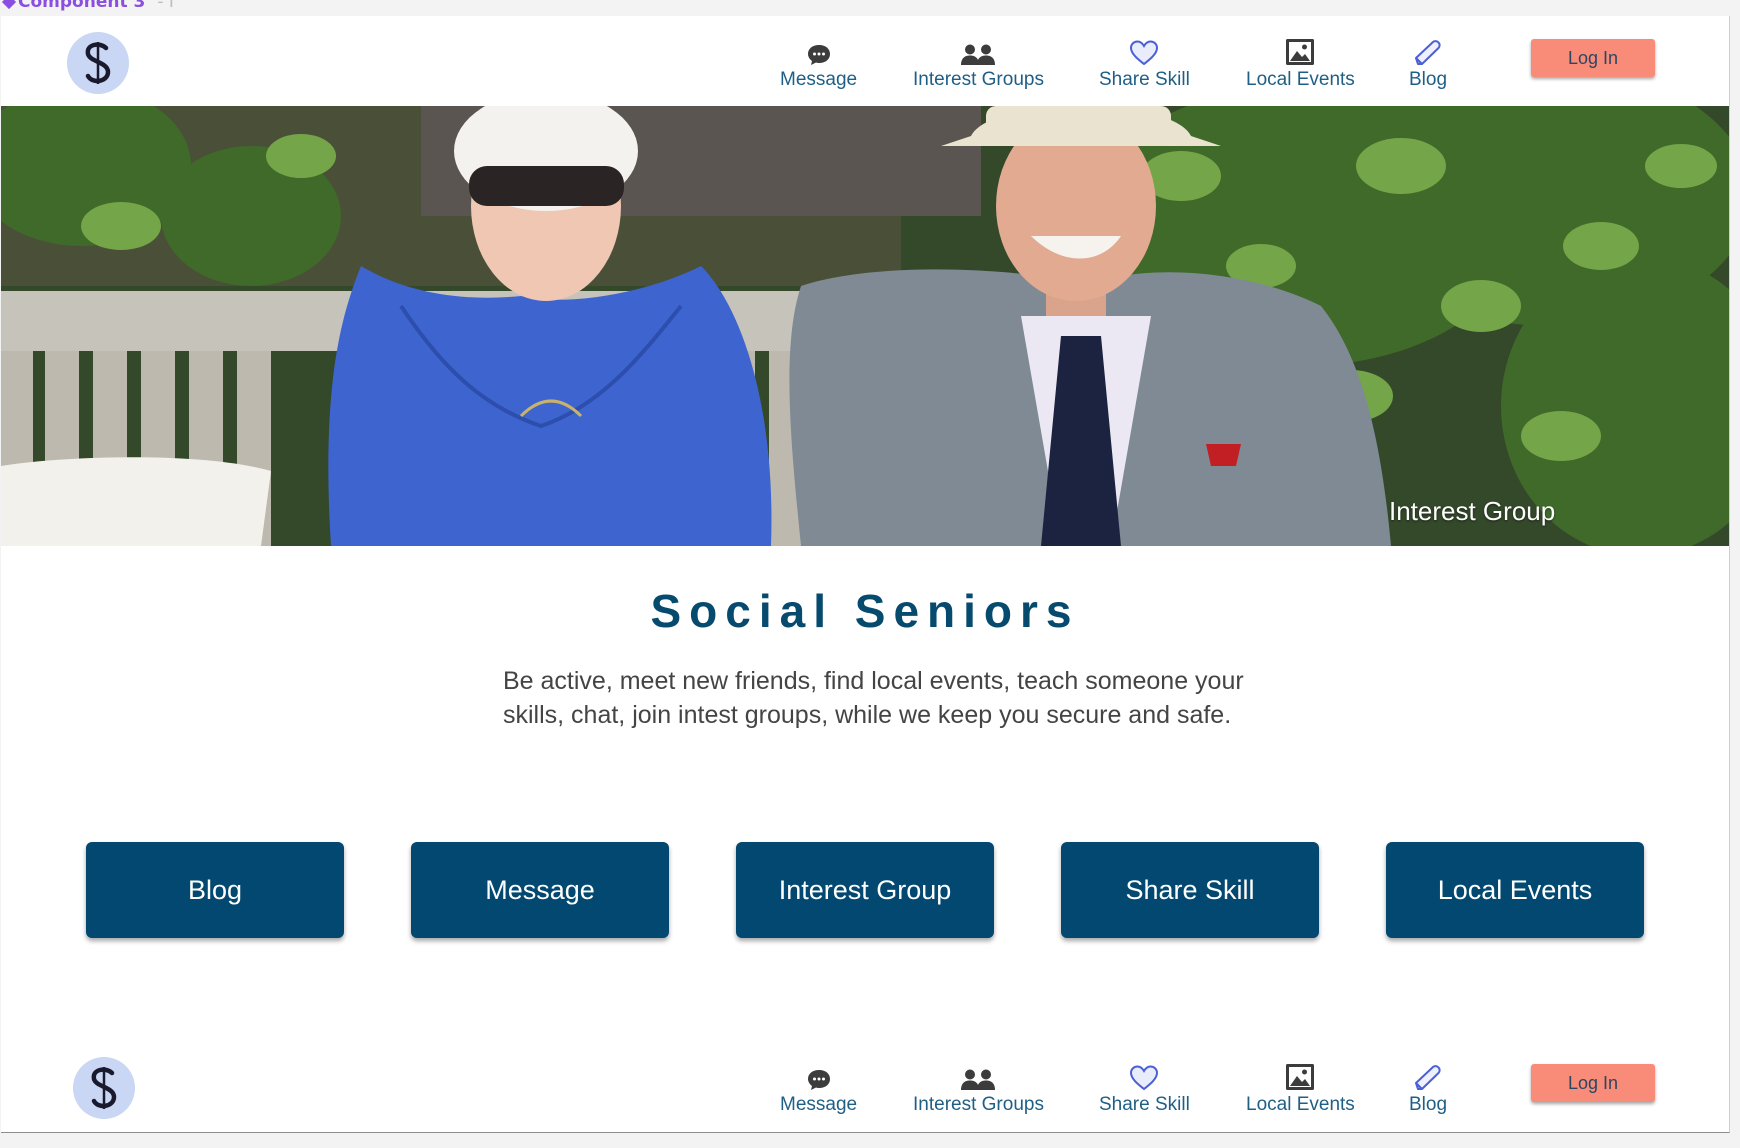  I want to click on footer-nav-share-skill: Share Skill, so click(1144, 1089).